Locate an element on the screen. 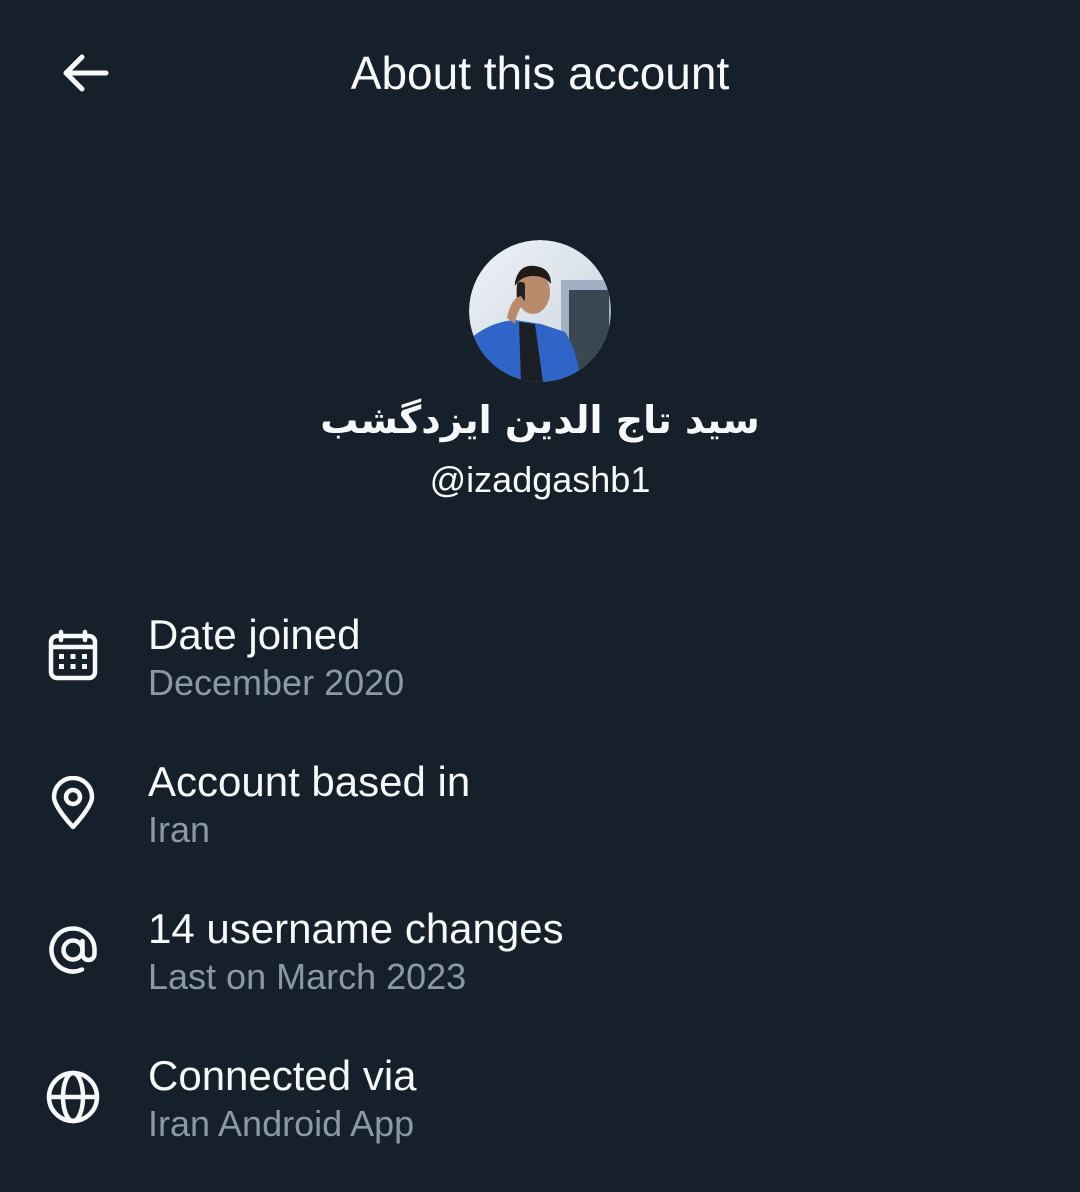 The width and height of the screenshot is (1080, 1192). info-title: Date joined is located at coordinates (254, 634).